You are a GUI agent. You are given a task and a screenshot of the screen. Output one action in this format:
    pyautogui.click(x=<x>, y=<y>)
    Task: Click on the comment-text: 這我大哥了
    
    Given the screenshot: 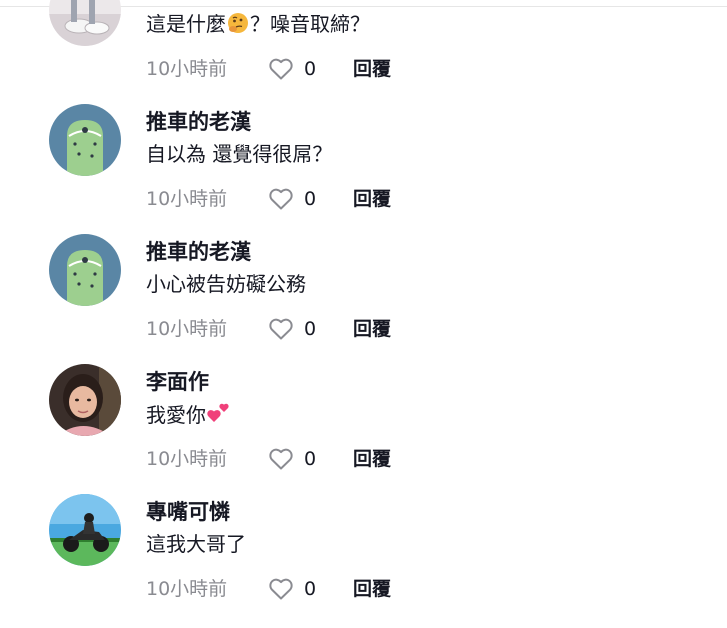 What is the action you would take?
    pyautogui.click(x=196, y=544)
    